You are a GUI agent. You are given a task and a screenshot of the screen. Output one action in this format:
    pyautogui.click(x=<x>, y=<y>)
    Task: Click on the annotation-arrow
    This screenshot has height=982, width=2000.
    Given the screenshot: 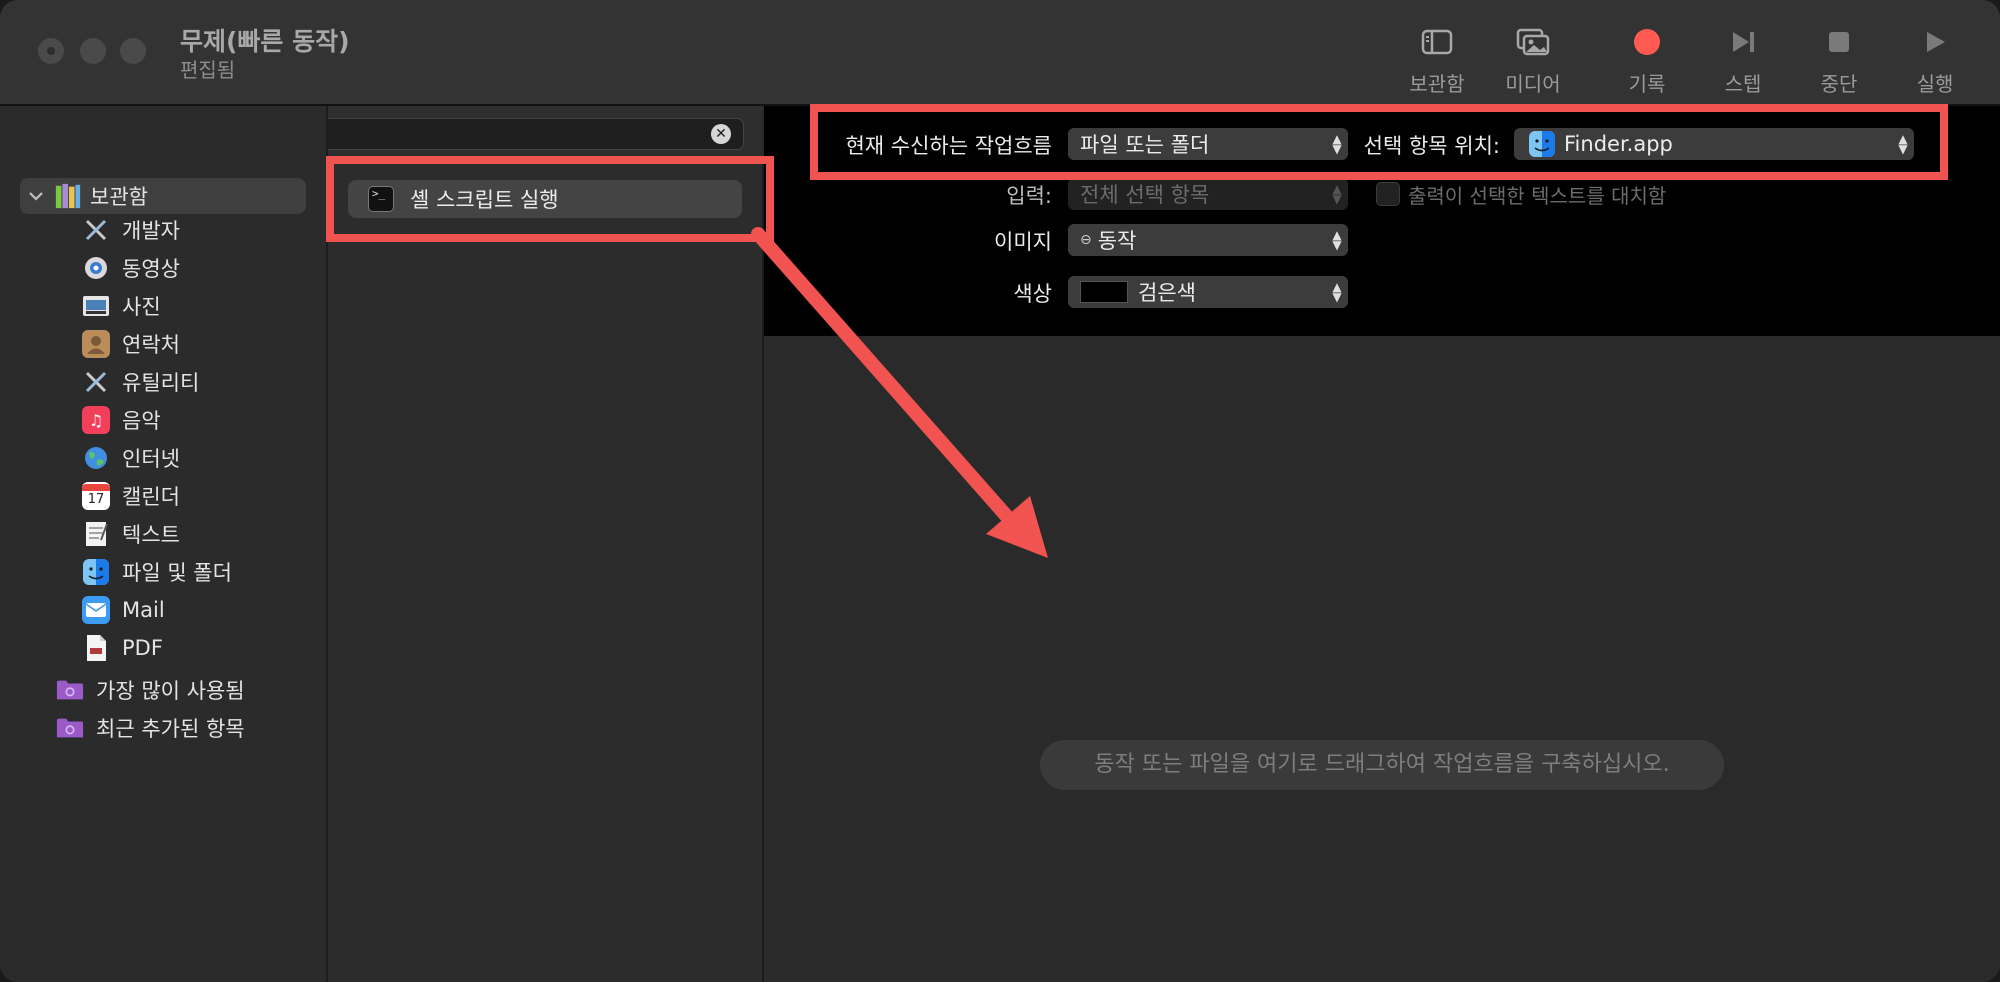 What is the action you would take?
    pyautogui.click(x=899, y=392)
    